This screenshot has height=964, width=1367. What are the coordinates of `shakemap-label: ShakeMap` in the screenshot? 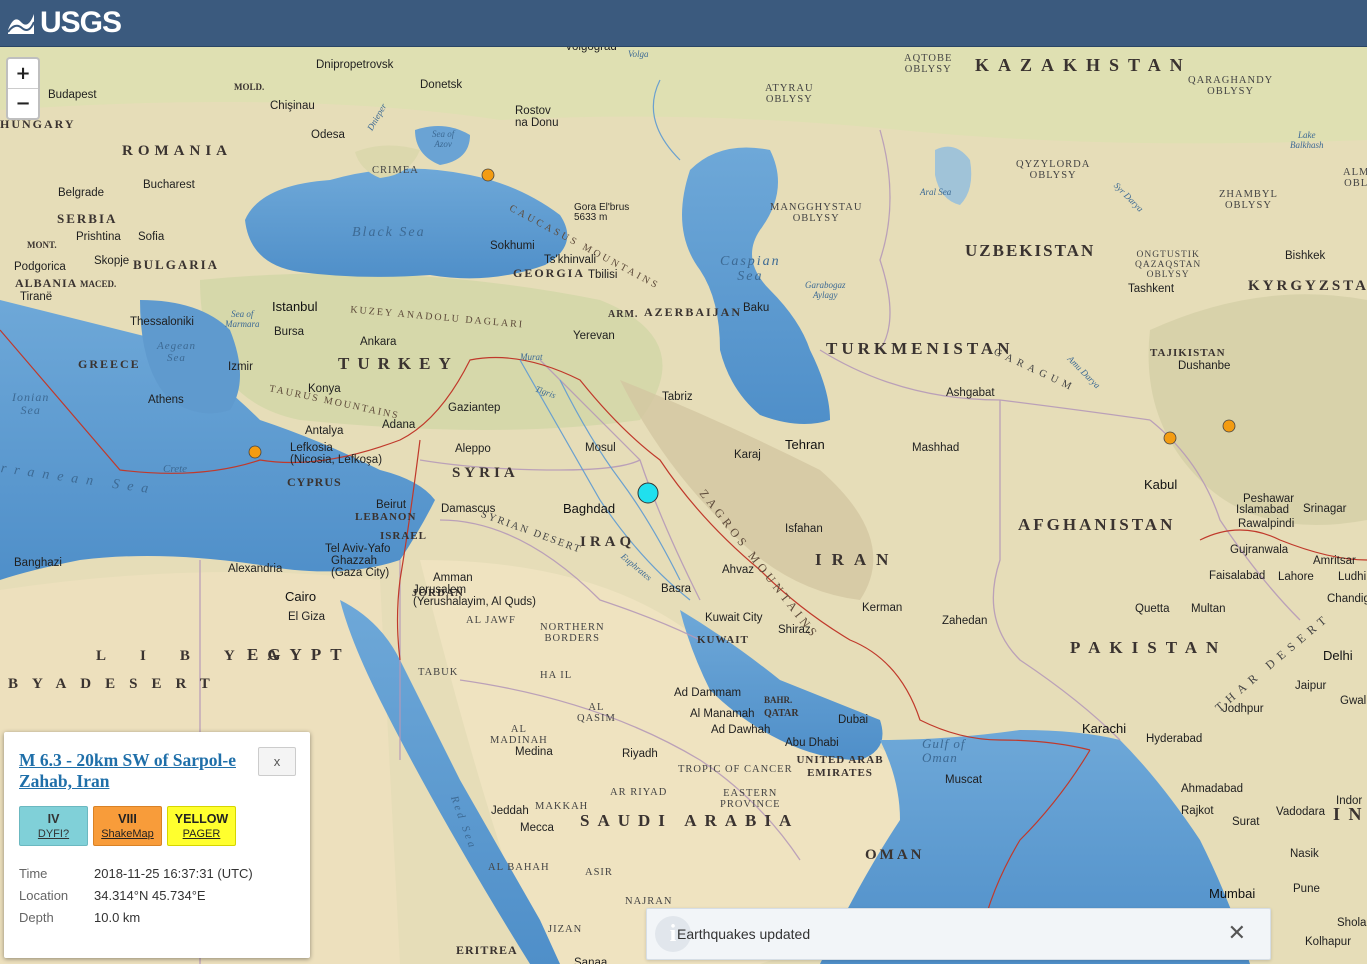 It's located at (127, 834).